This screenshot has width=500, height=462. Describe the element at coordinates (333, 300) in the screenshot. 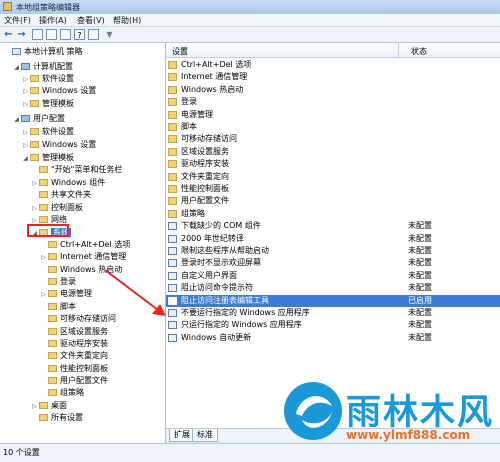

I see `setting-row: 阻止访问注册表编辑工具 已启用` at that location.